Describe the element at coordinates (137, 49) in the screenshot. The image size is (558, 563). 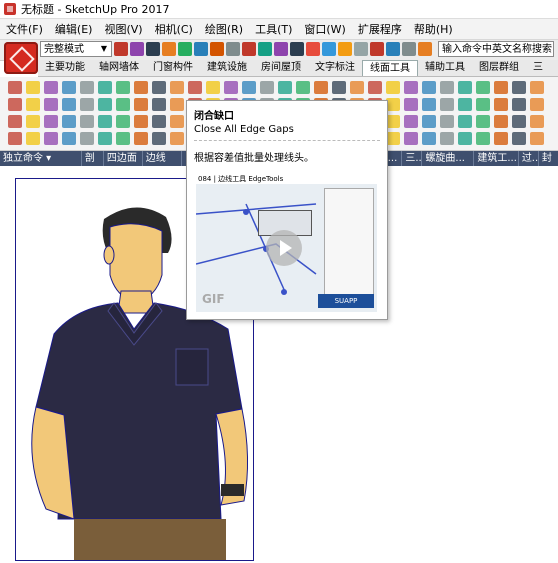
I see `lasso-icon` at that location.